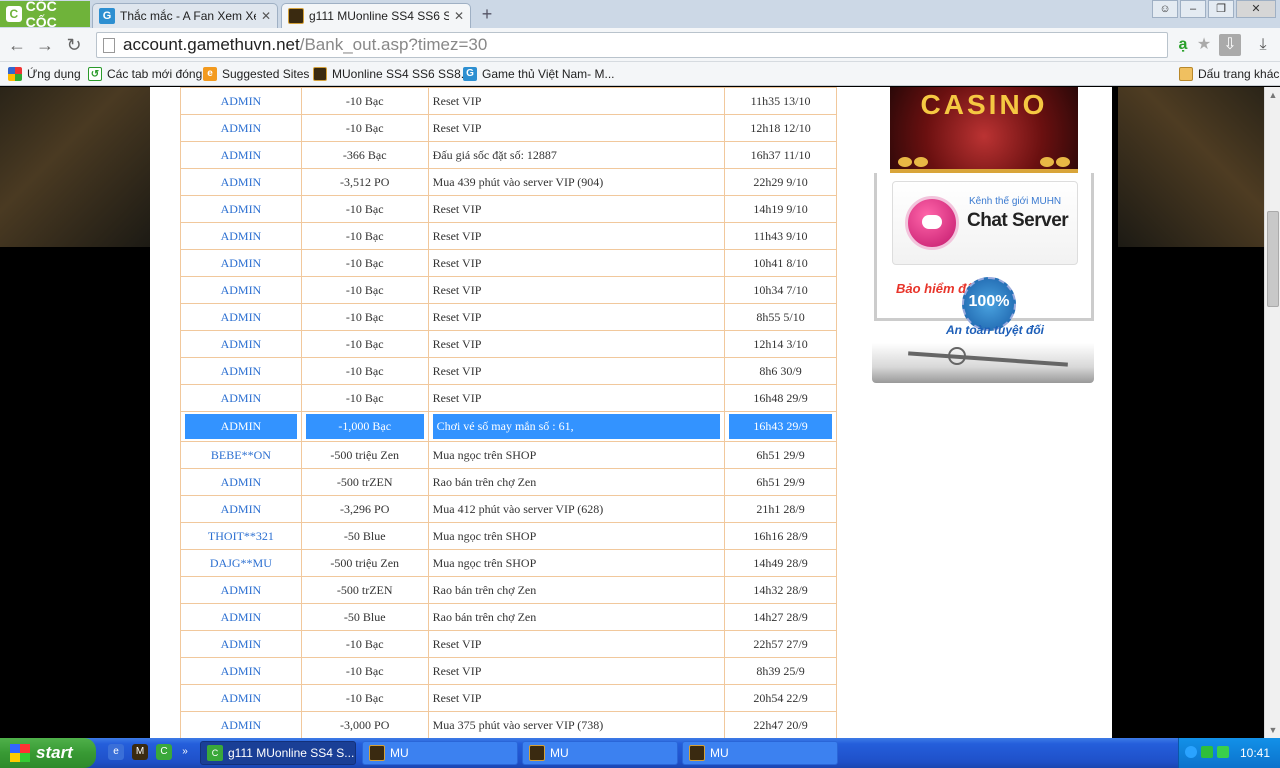  I want to click on time-cell: 10h34 7/10, so click(780, 290).